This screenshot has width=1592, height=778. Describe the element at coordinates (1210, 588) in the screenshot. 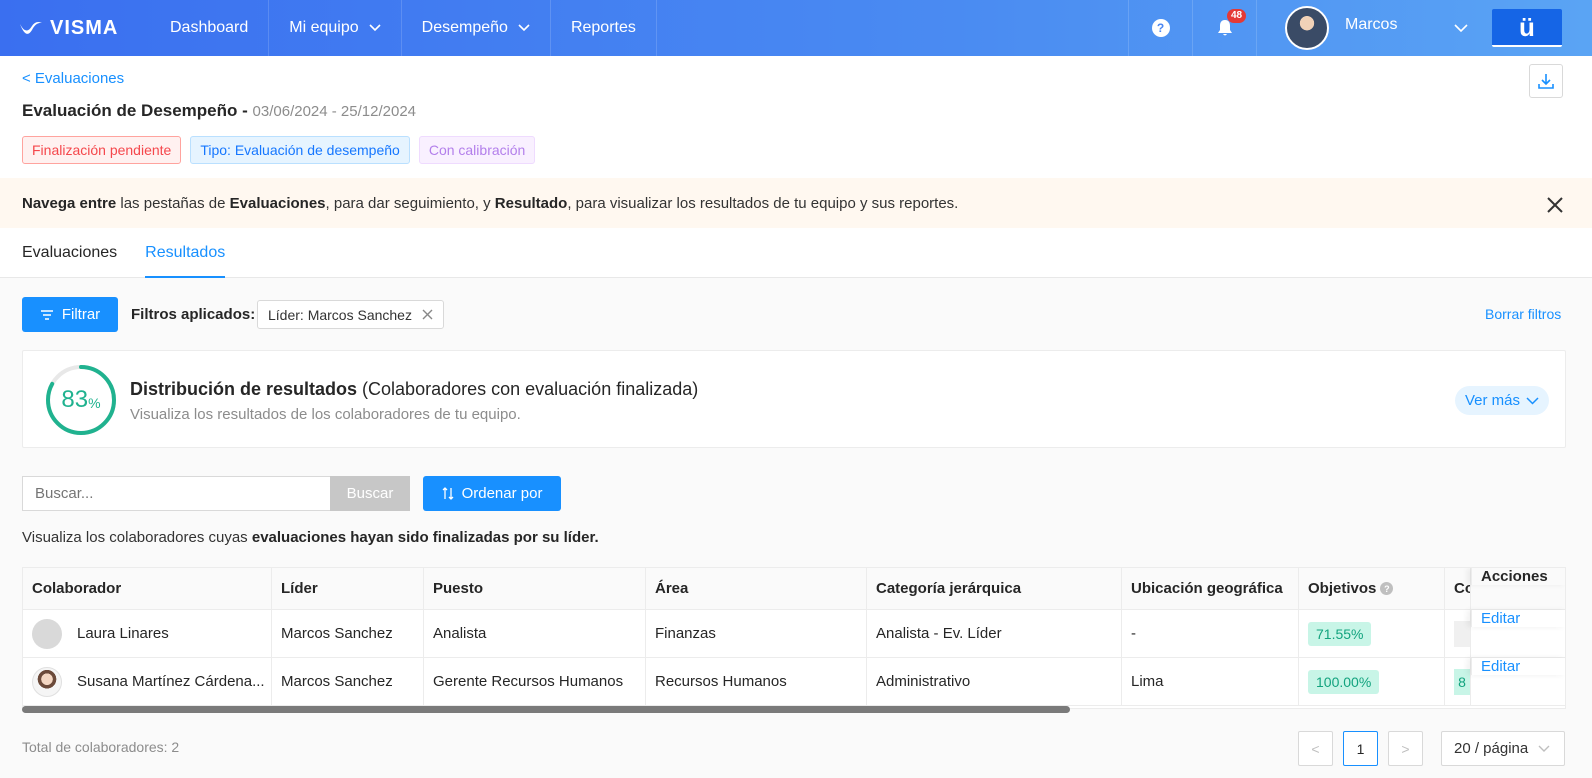

I see `col-ubicacion: Ubicación geográfica` at that location.